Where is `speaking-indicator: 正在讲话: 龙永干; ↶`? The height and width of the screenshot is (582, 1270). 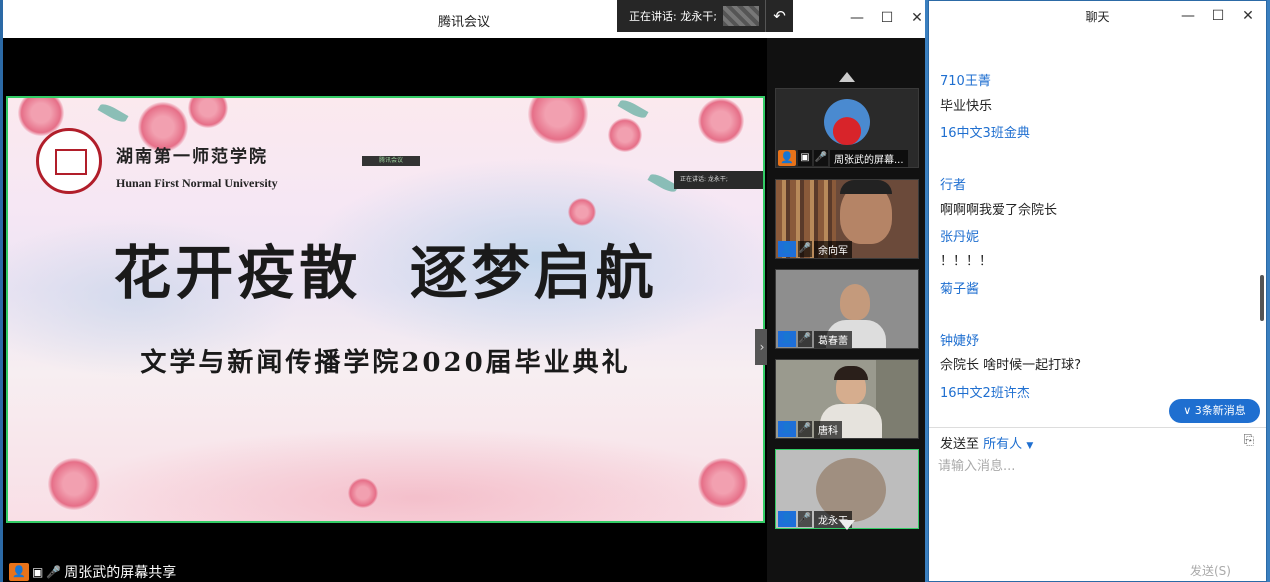 speaking-indicator: 正在讲话: 龙永干; ↶ is located at coordinates (705, 16).